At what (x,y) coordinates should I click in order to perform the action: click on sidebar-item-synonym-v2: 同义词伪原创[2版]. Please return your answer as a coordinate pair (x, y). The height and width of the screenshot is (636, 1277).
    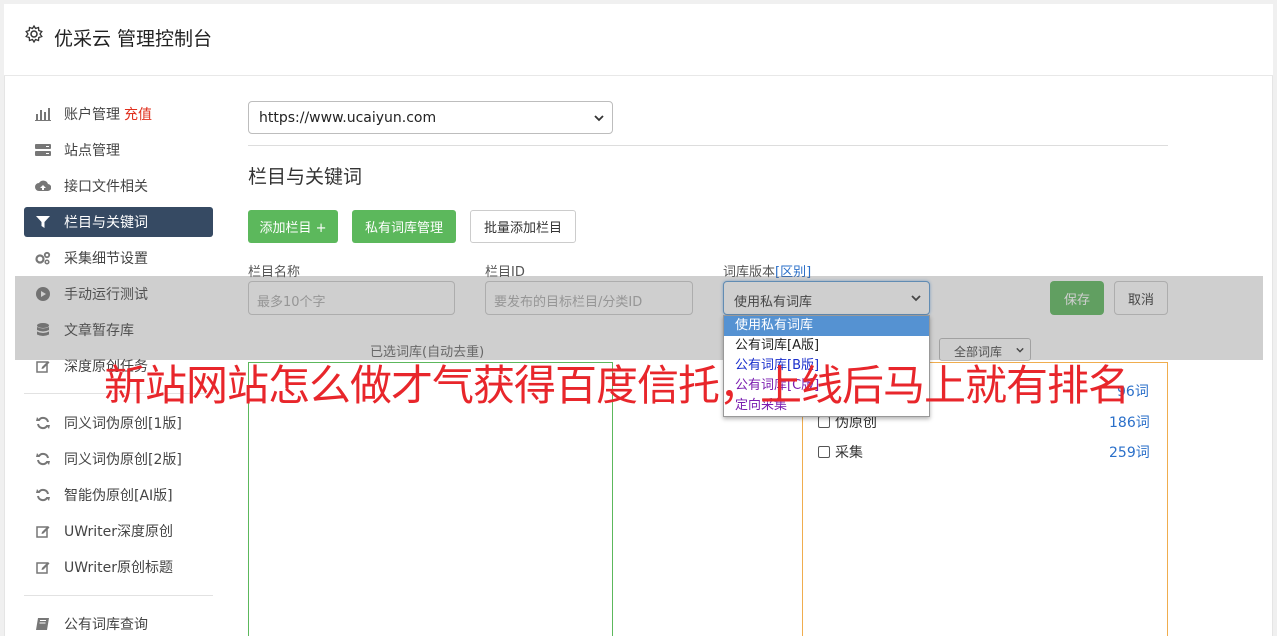
    Looking at the image, I should click on (118, 459).